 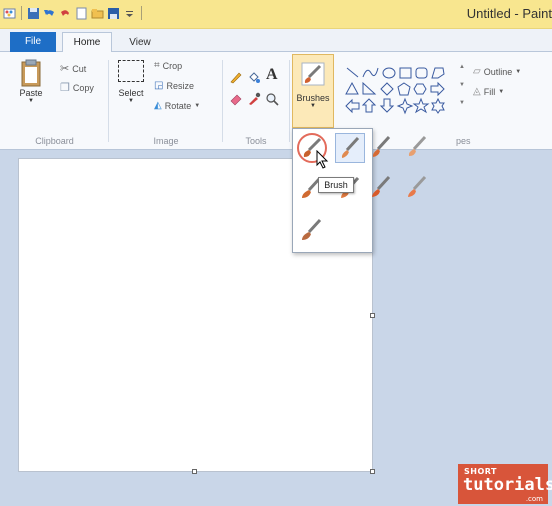 I want to click on tools-group: A Tools, so click(x=256, y=102).